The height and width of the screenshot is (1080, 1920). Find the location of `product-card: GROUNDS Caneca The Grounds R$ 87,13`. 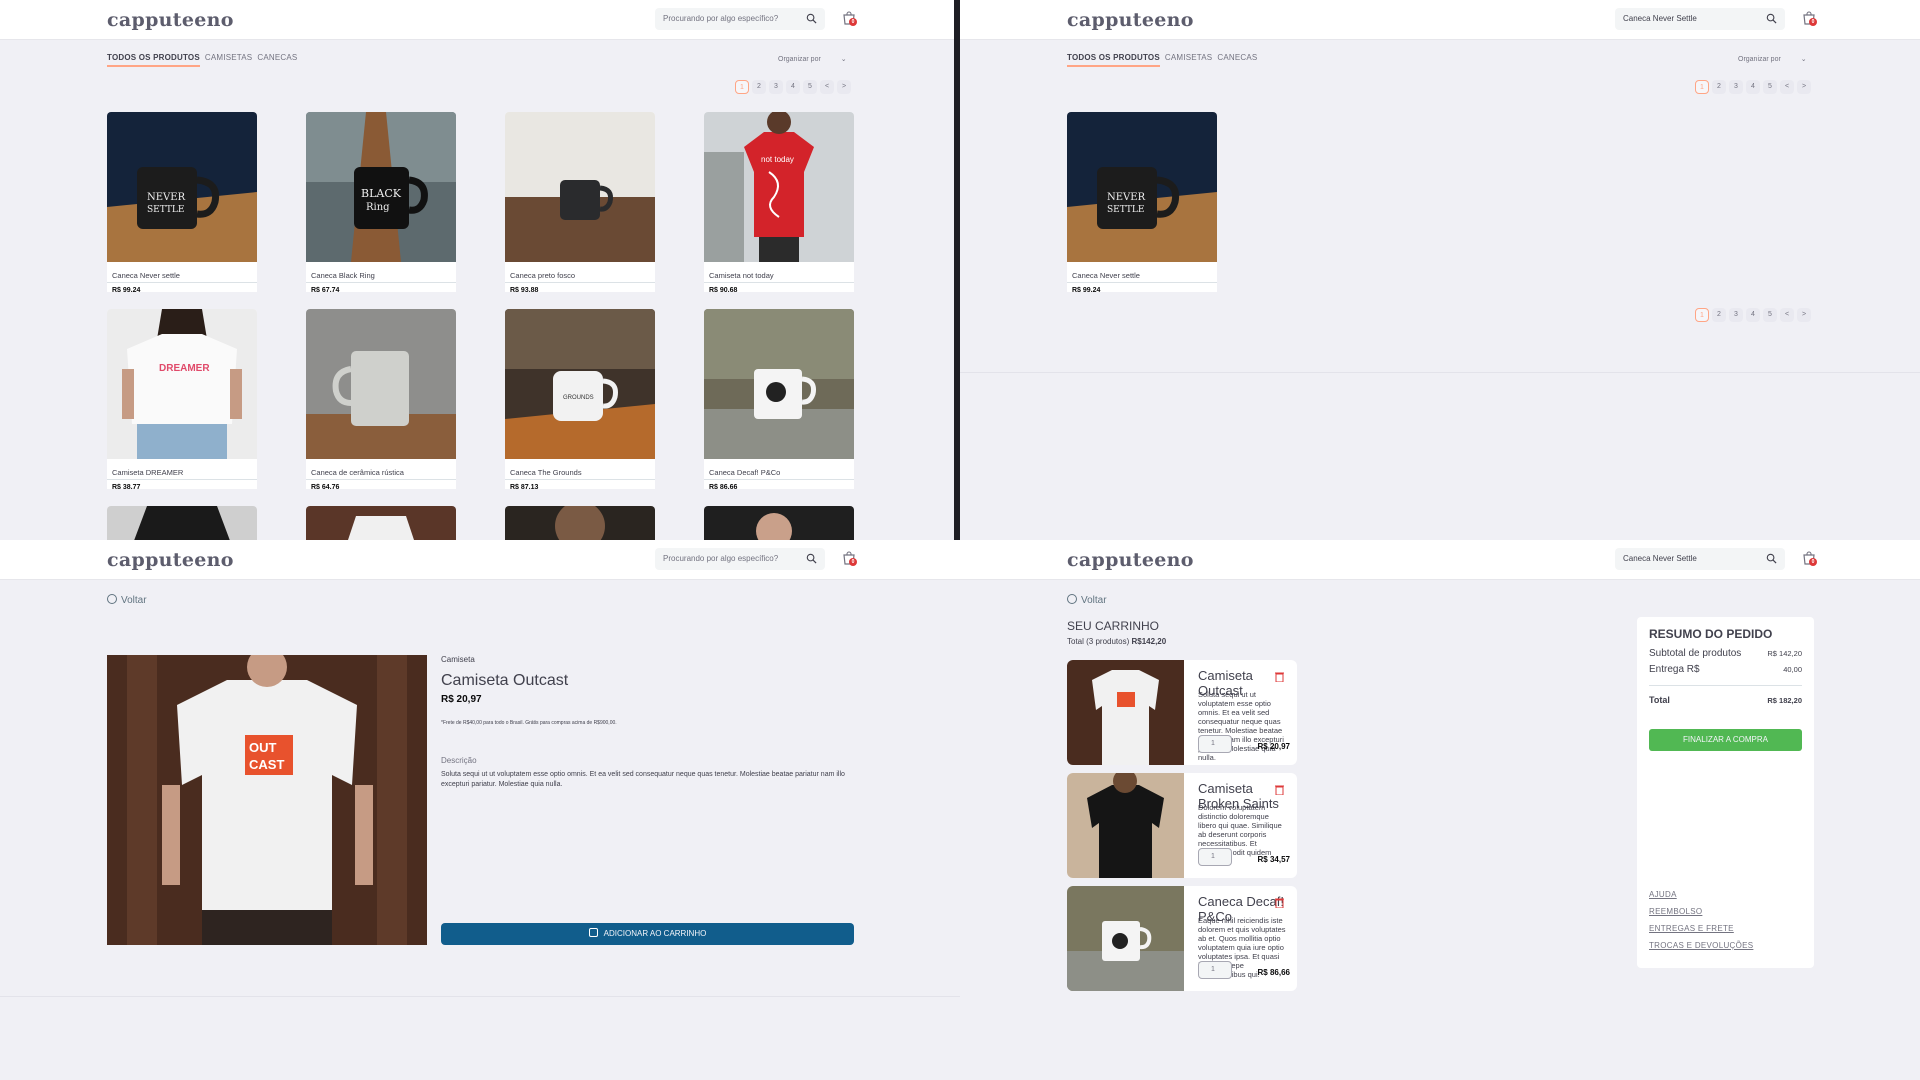

product-card: GROUNDS Caneca The Grounds R$ 87,13 is located at coordinates (580, 399).